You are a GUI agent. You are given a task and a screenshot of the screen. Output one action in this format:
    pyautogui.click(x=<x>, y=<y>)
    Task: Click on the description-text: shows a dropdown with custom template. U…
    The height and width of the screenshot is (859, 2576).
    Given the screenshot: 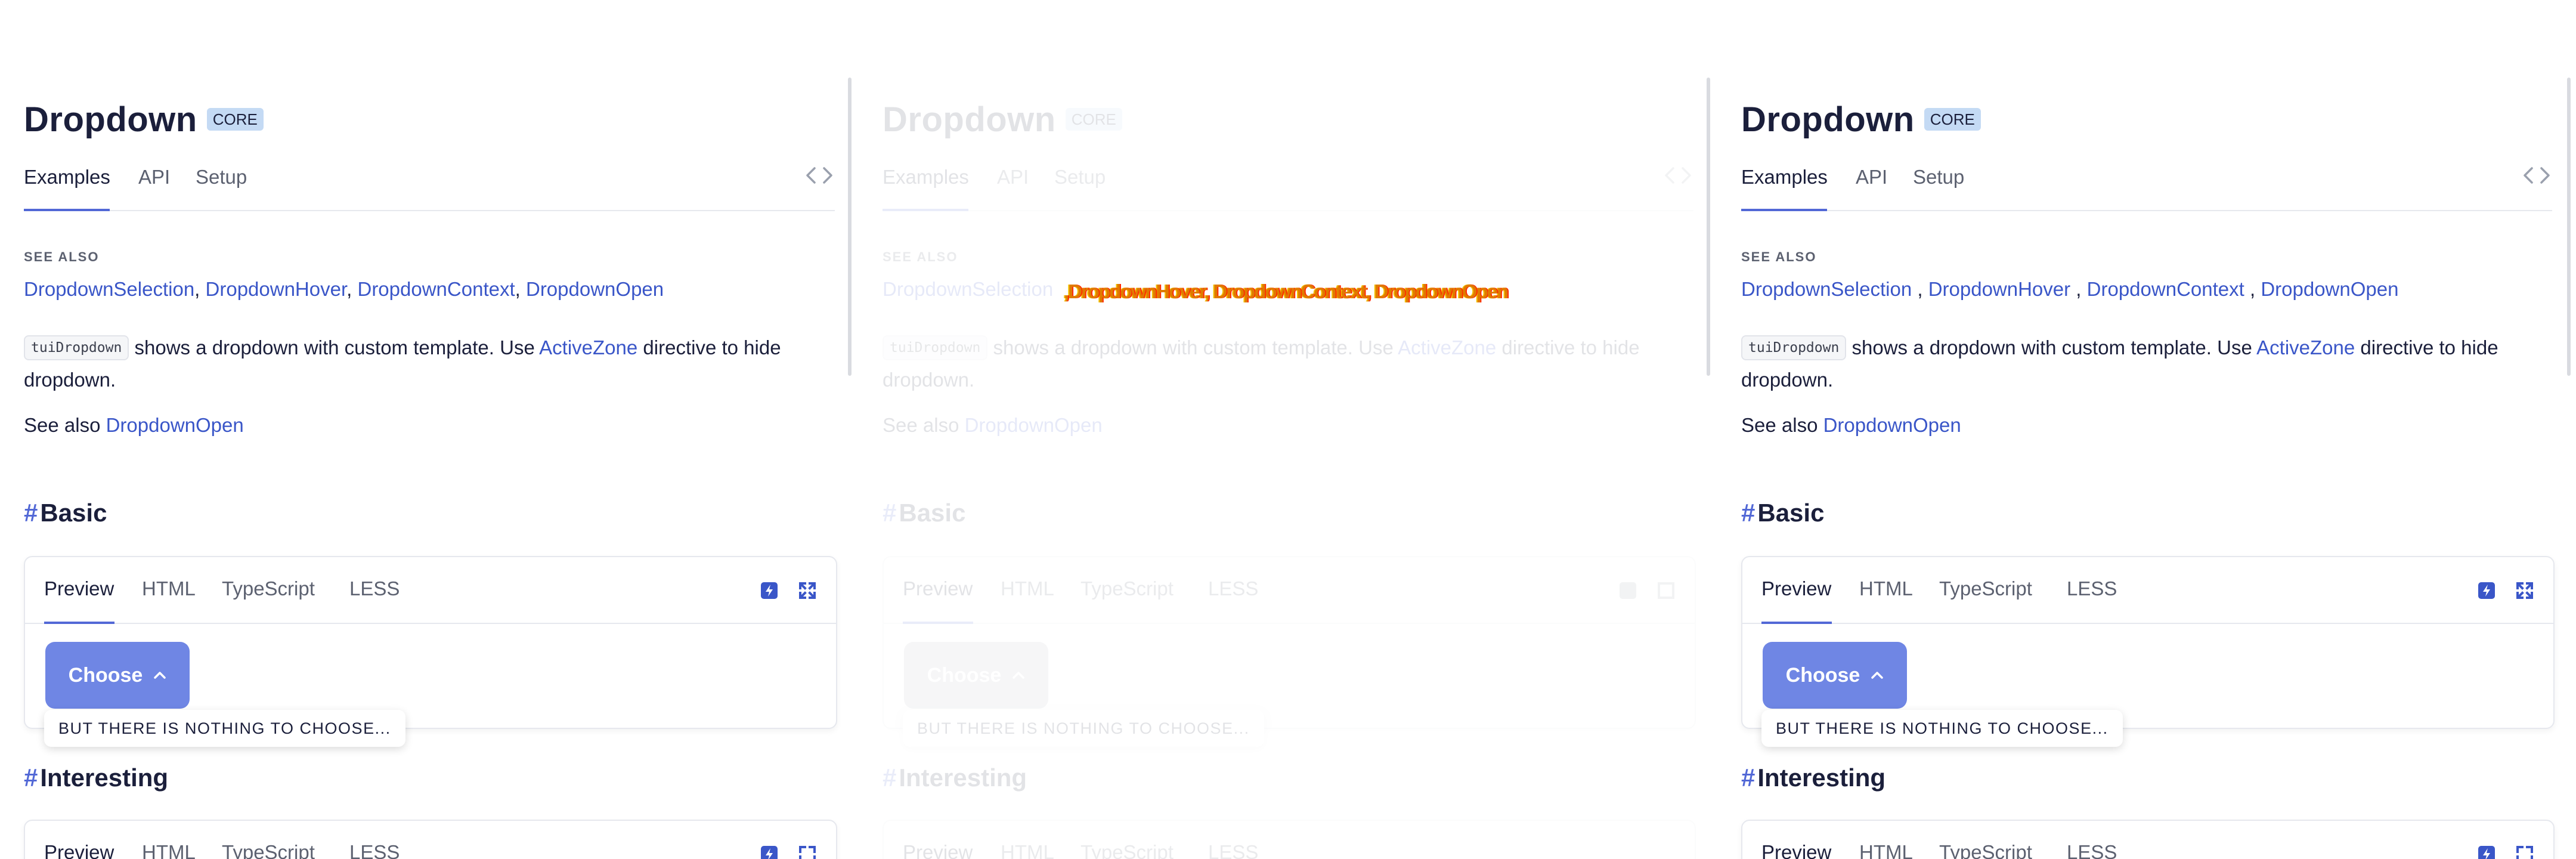 What is the action you would take?
    pyautogui.click(x=1193, y=347)
    